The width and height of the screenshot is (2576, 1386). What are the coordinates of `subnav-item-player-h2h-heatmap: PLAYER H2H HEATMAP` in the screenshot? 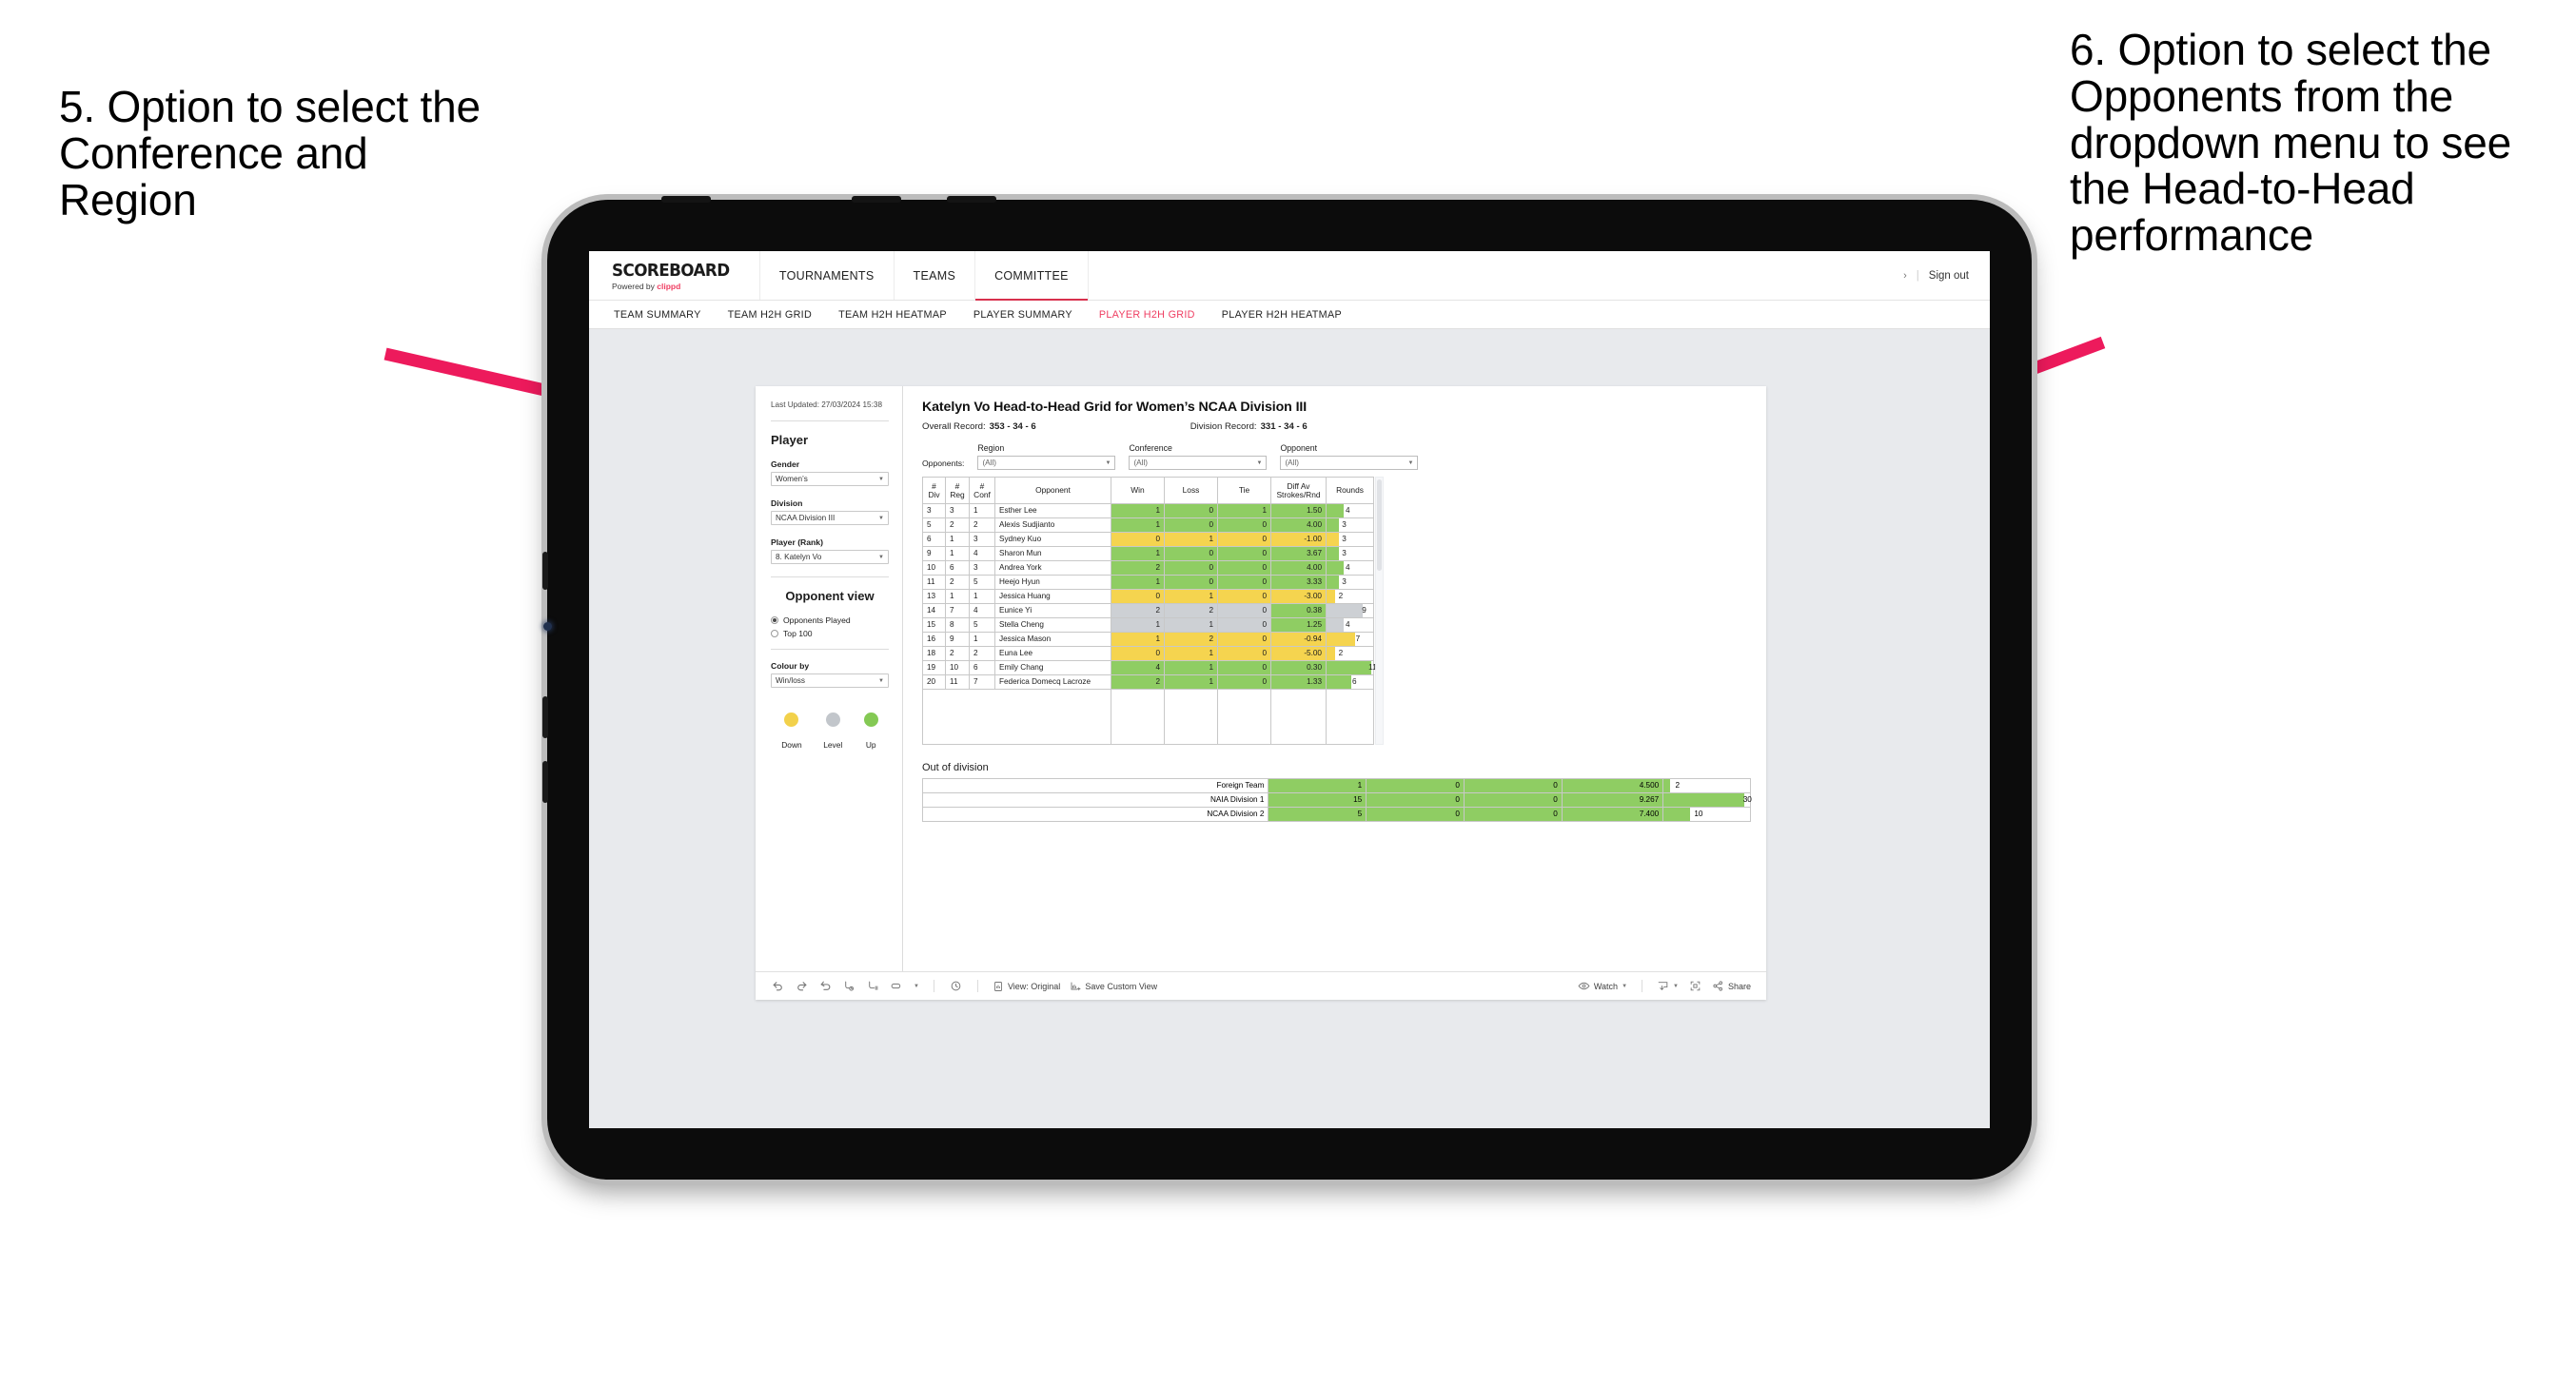 It's located at (1282, 315).